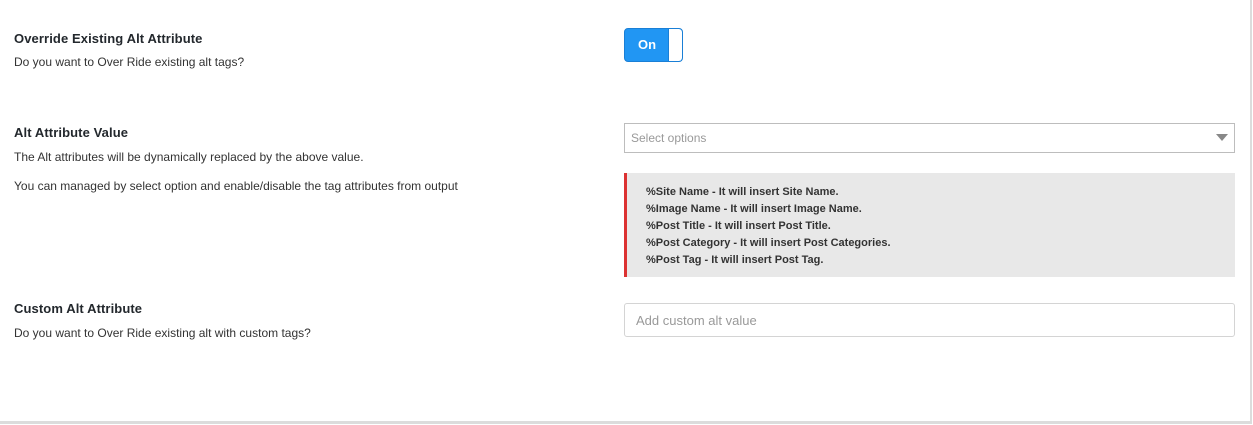  What do you see at coordinates (929, 320) in the screenshot?
I see `custom-alt-input` at bounding box center [929, 320].